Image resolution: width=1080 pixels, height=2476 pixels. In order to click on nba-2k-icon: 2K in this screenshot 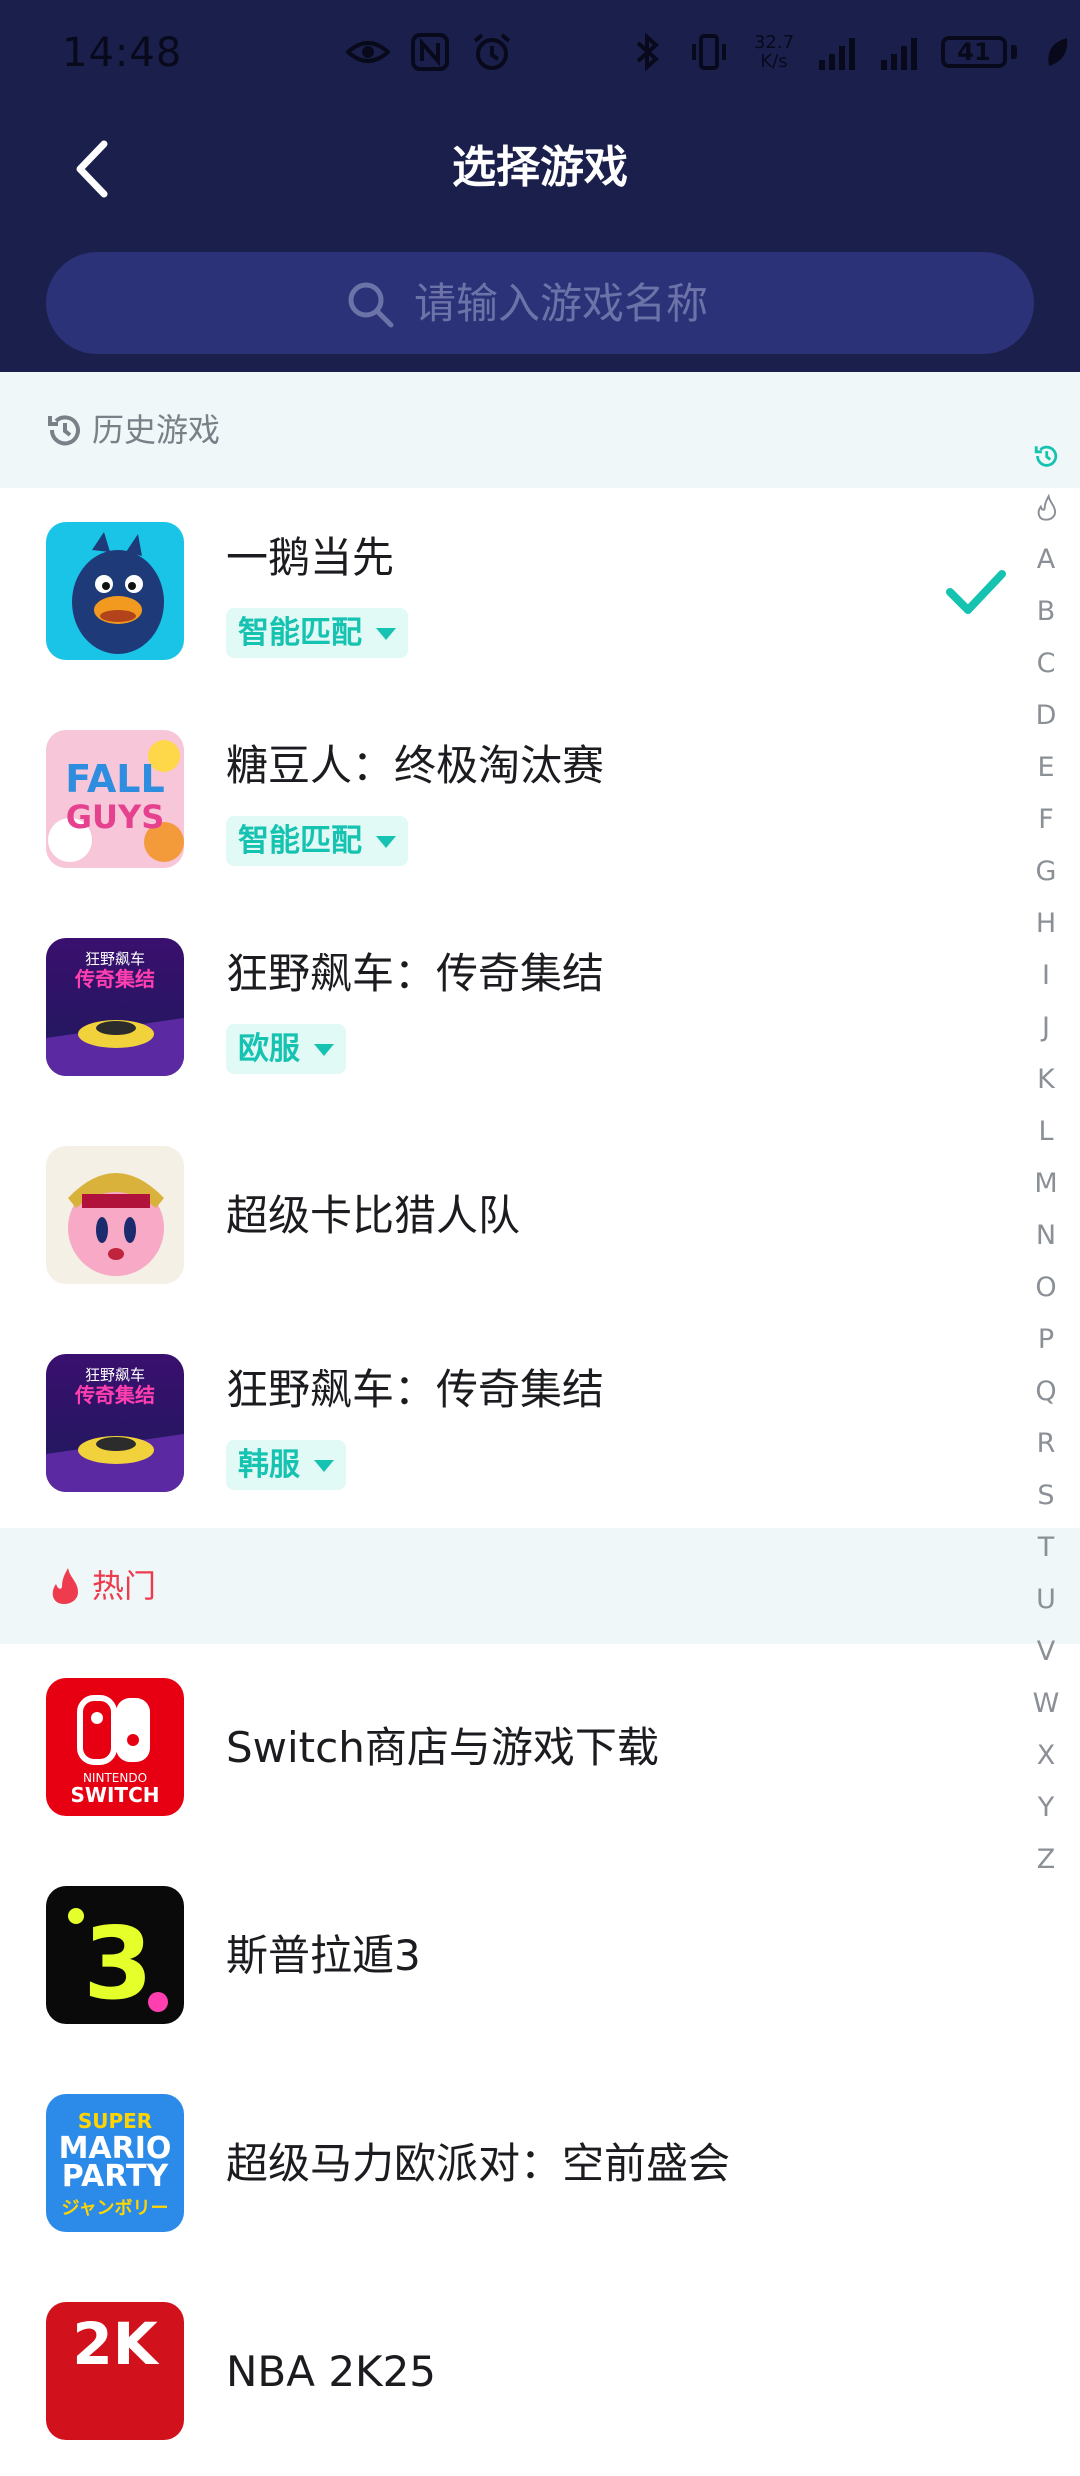, I will do `click(115, 2371)`.